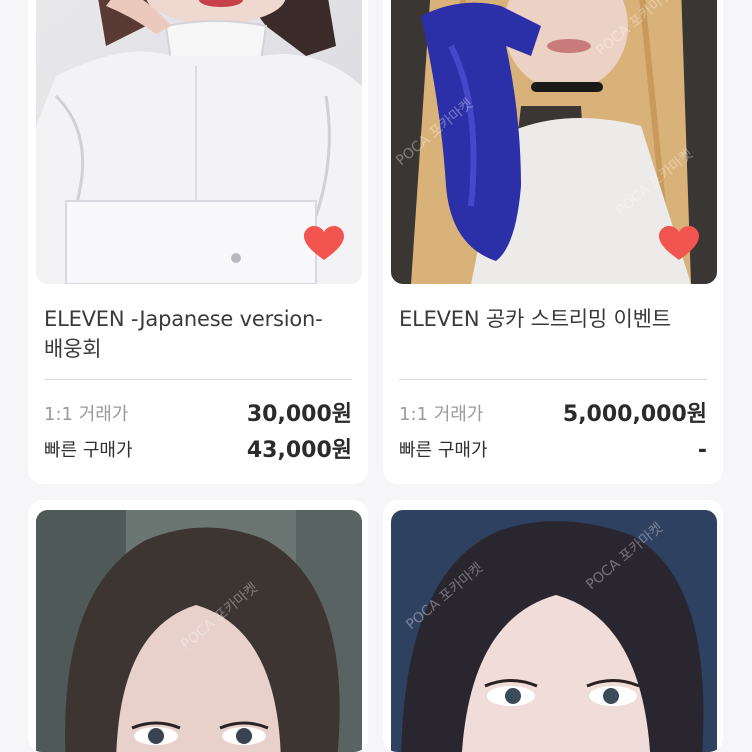 Image resolution: width=752 pixels, height=752 pixels. Describe the element at coordinates (198, 451) in the screenshot. I see `quick-price-row: 빠른 구매가 43,000원` at that location.